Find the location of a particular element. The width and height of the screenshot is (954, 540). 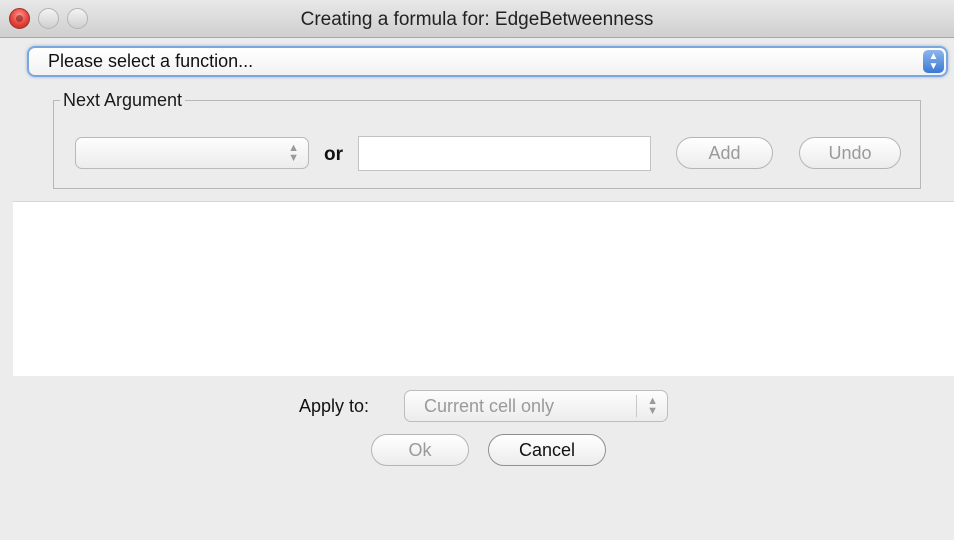

add-button: Add is located at coordinates (724, 153).